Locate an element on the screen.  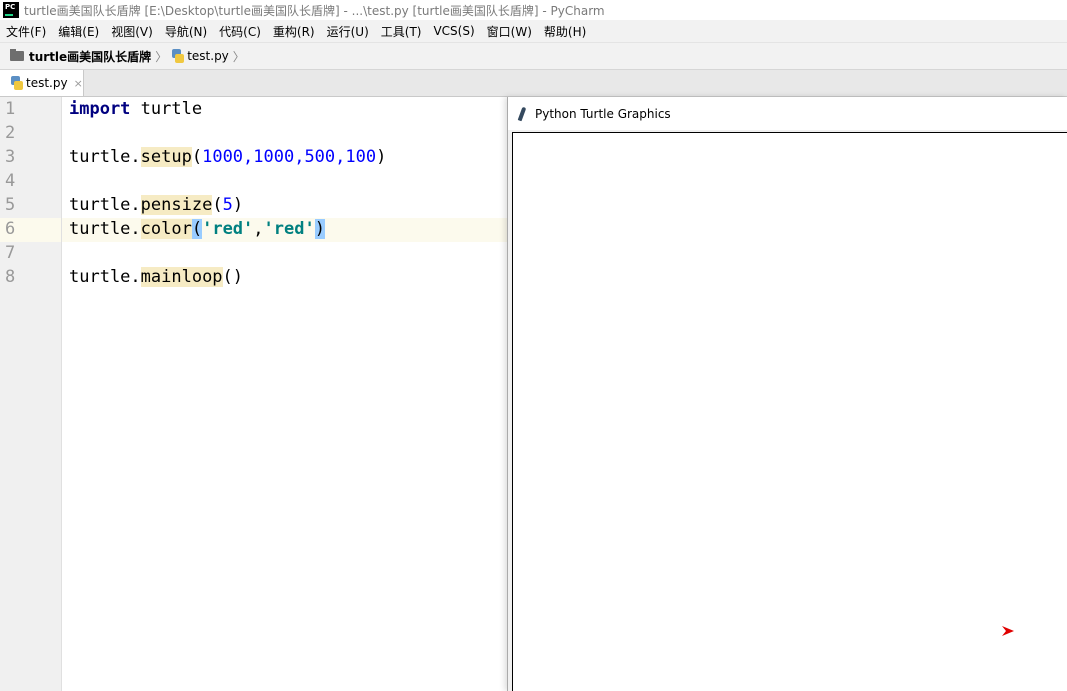
code-line-8: turtle.mainloop() is located at coordinates (156, 277).